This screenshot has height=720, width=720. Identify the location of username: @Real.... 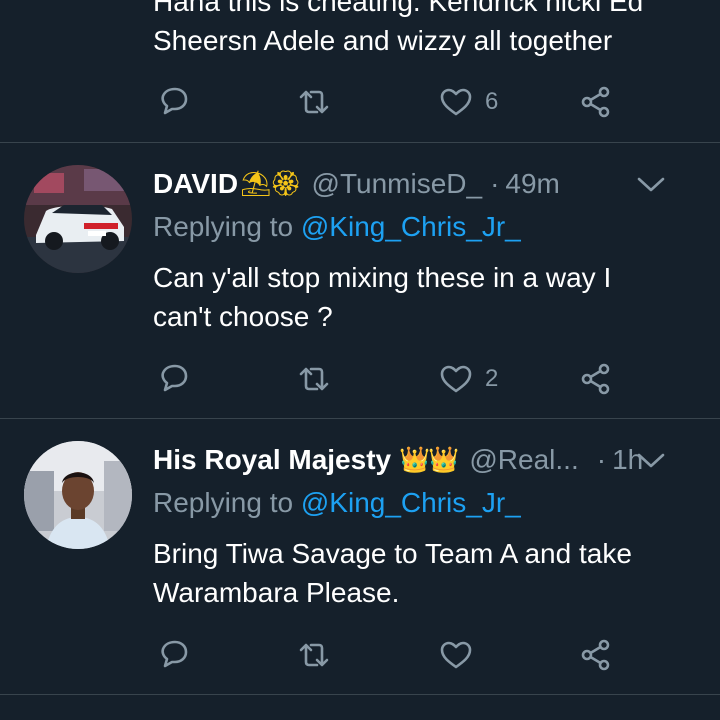
(523, 460).